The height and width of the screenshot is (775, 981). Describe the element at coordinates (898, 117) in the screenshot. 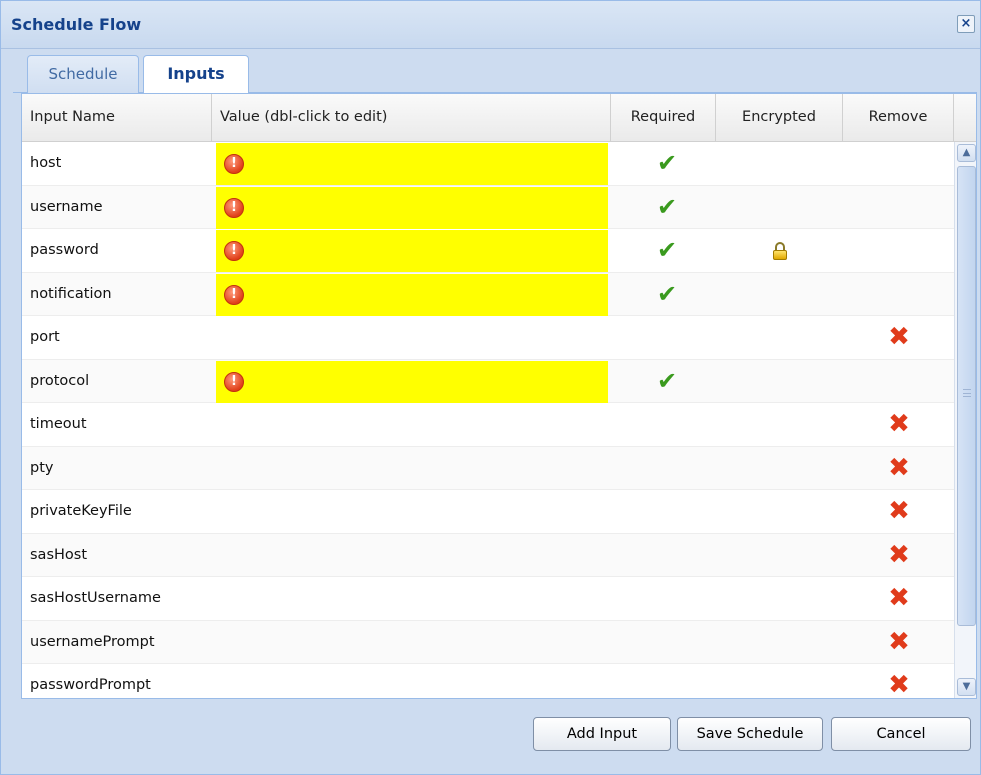

I see `column-header-remove: Remove` at that location.